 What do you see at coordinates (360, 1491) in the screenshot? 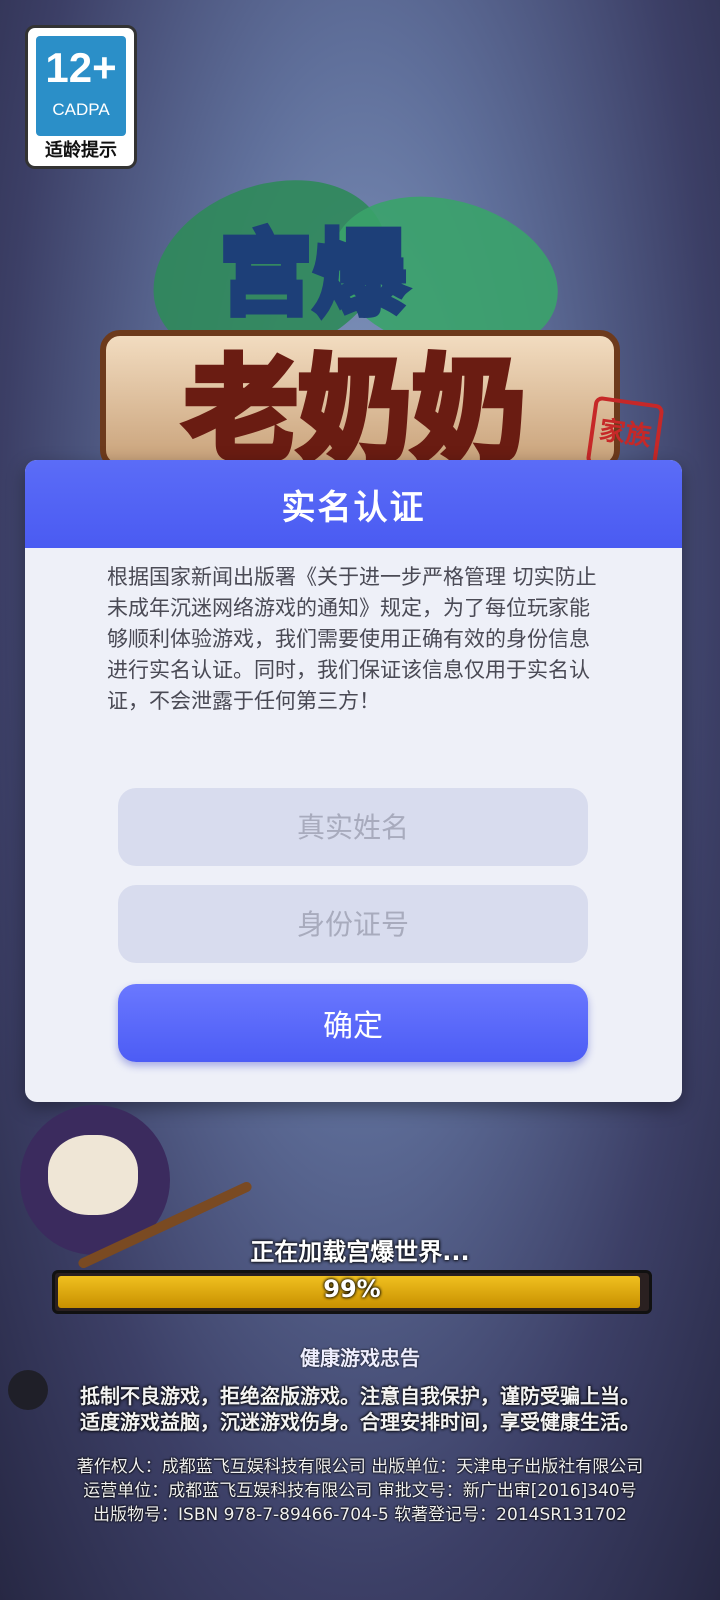
I see `credit-line: 运营单位：成都蓝飞互娱科技有限公司 审批文号：新广出审[2016]340号` at bounding box center [360, 1491].